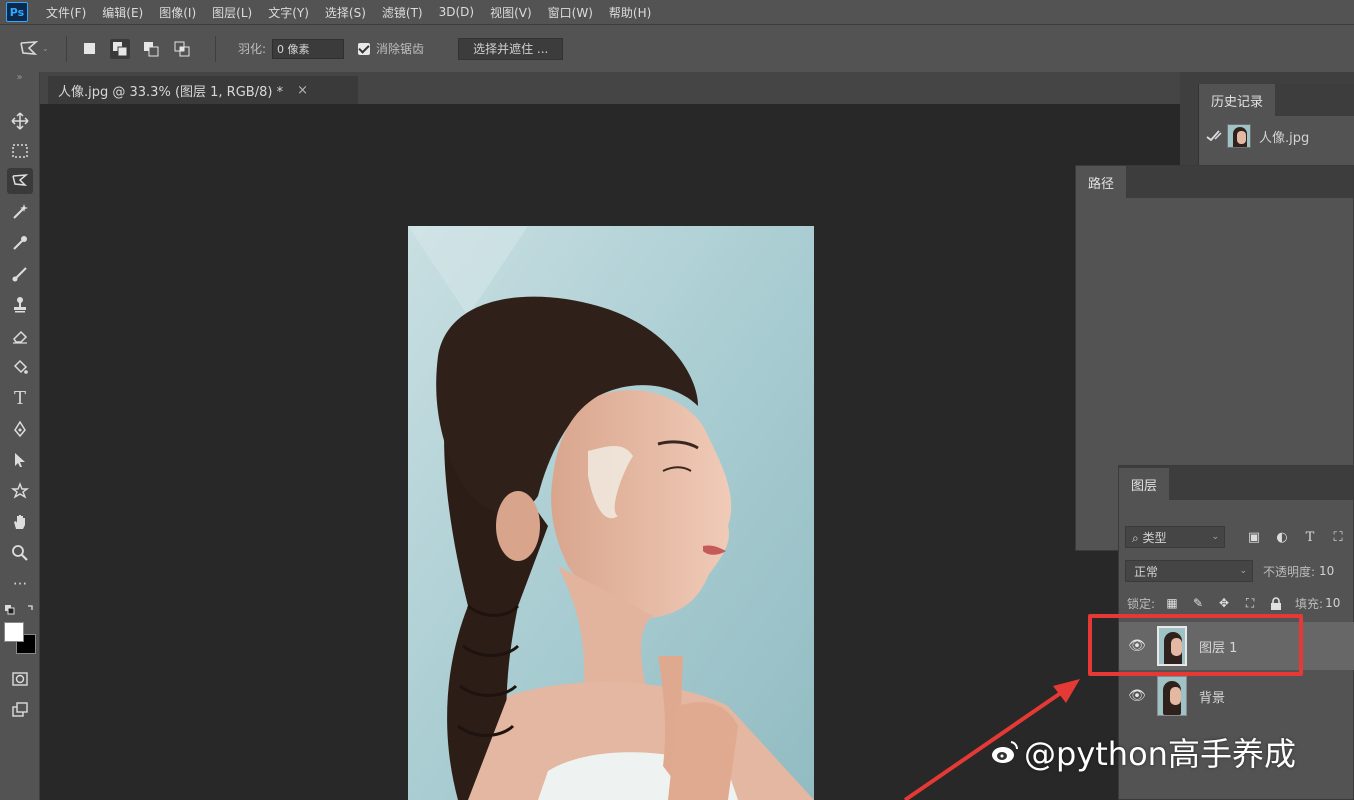  What do you see at coordinates (20, 243) in the screenshot?
I see `eyedropper-tool-icon` at bounding box center [20, 243].